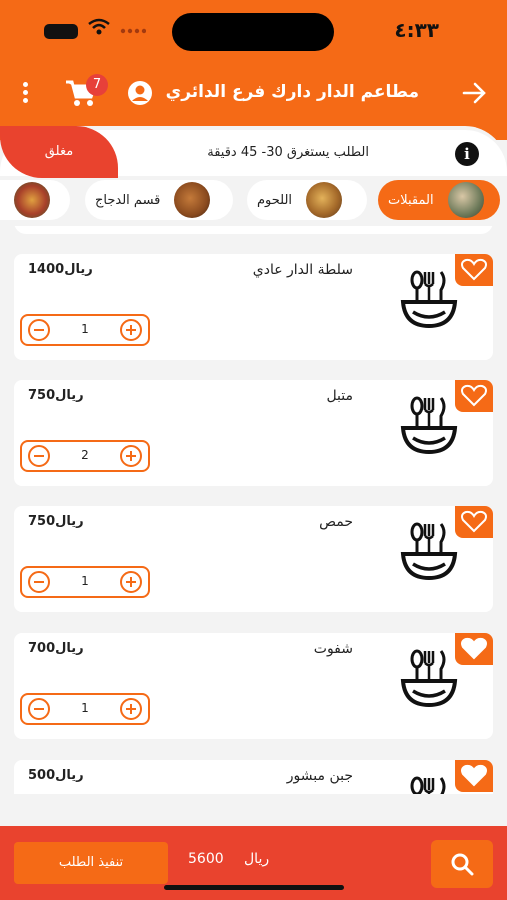 The image size is (507, 900). I want to click on search-button, so click(462, 864).